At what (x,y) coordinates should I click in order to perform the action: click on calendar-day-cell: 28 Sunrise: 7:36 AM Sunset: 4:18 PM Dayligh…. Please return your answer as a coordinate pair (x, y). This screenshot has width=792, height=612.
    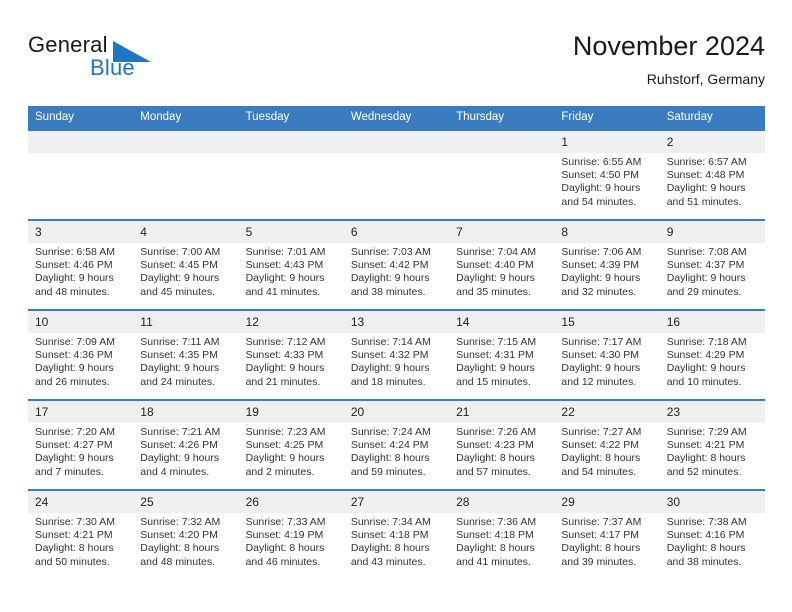
    Looking at the image, I should click on (502, 534).